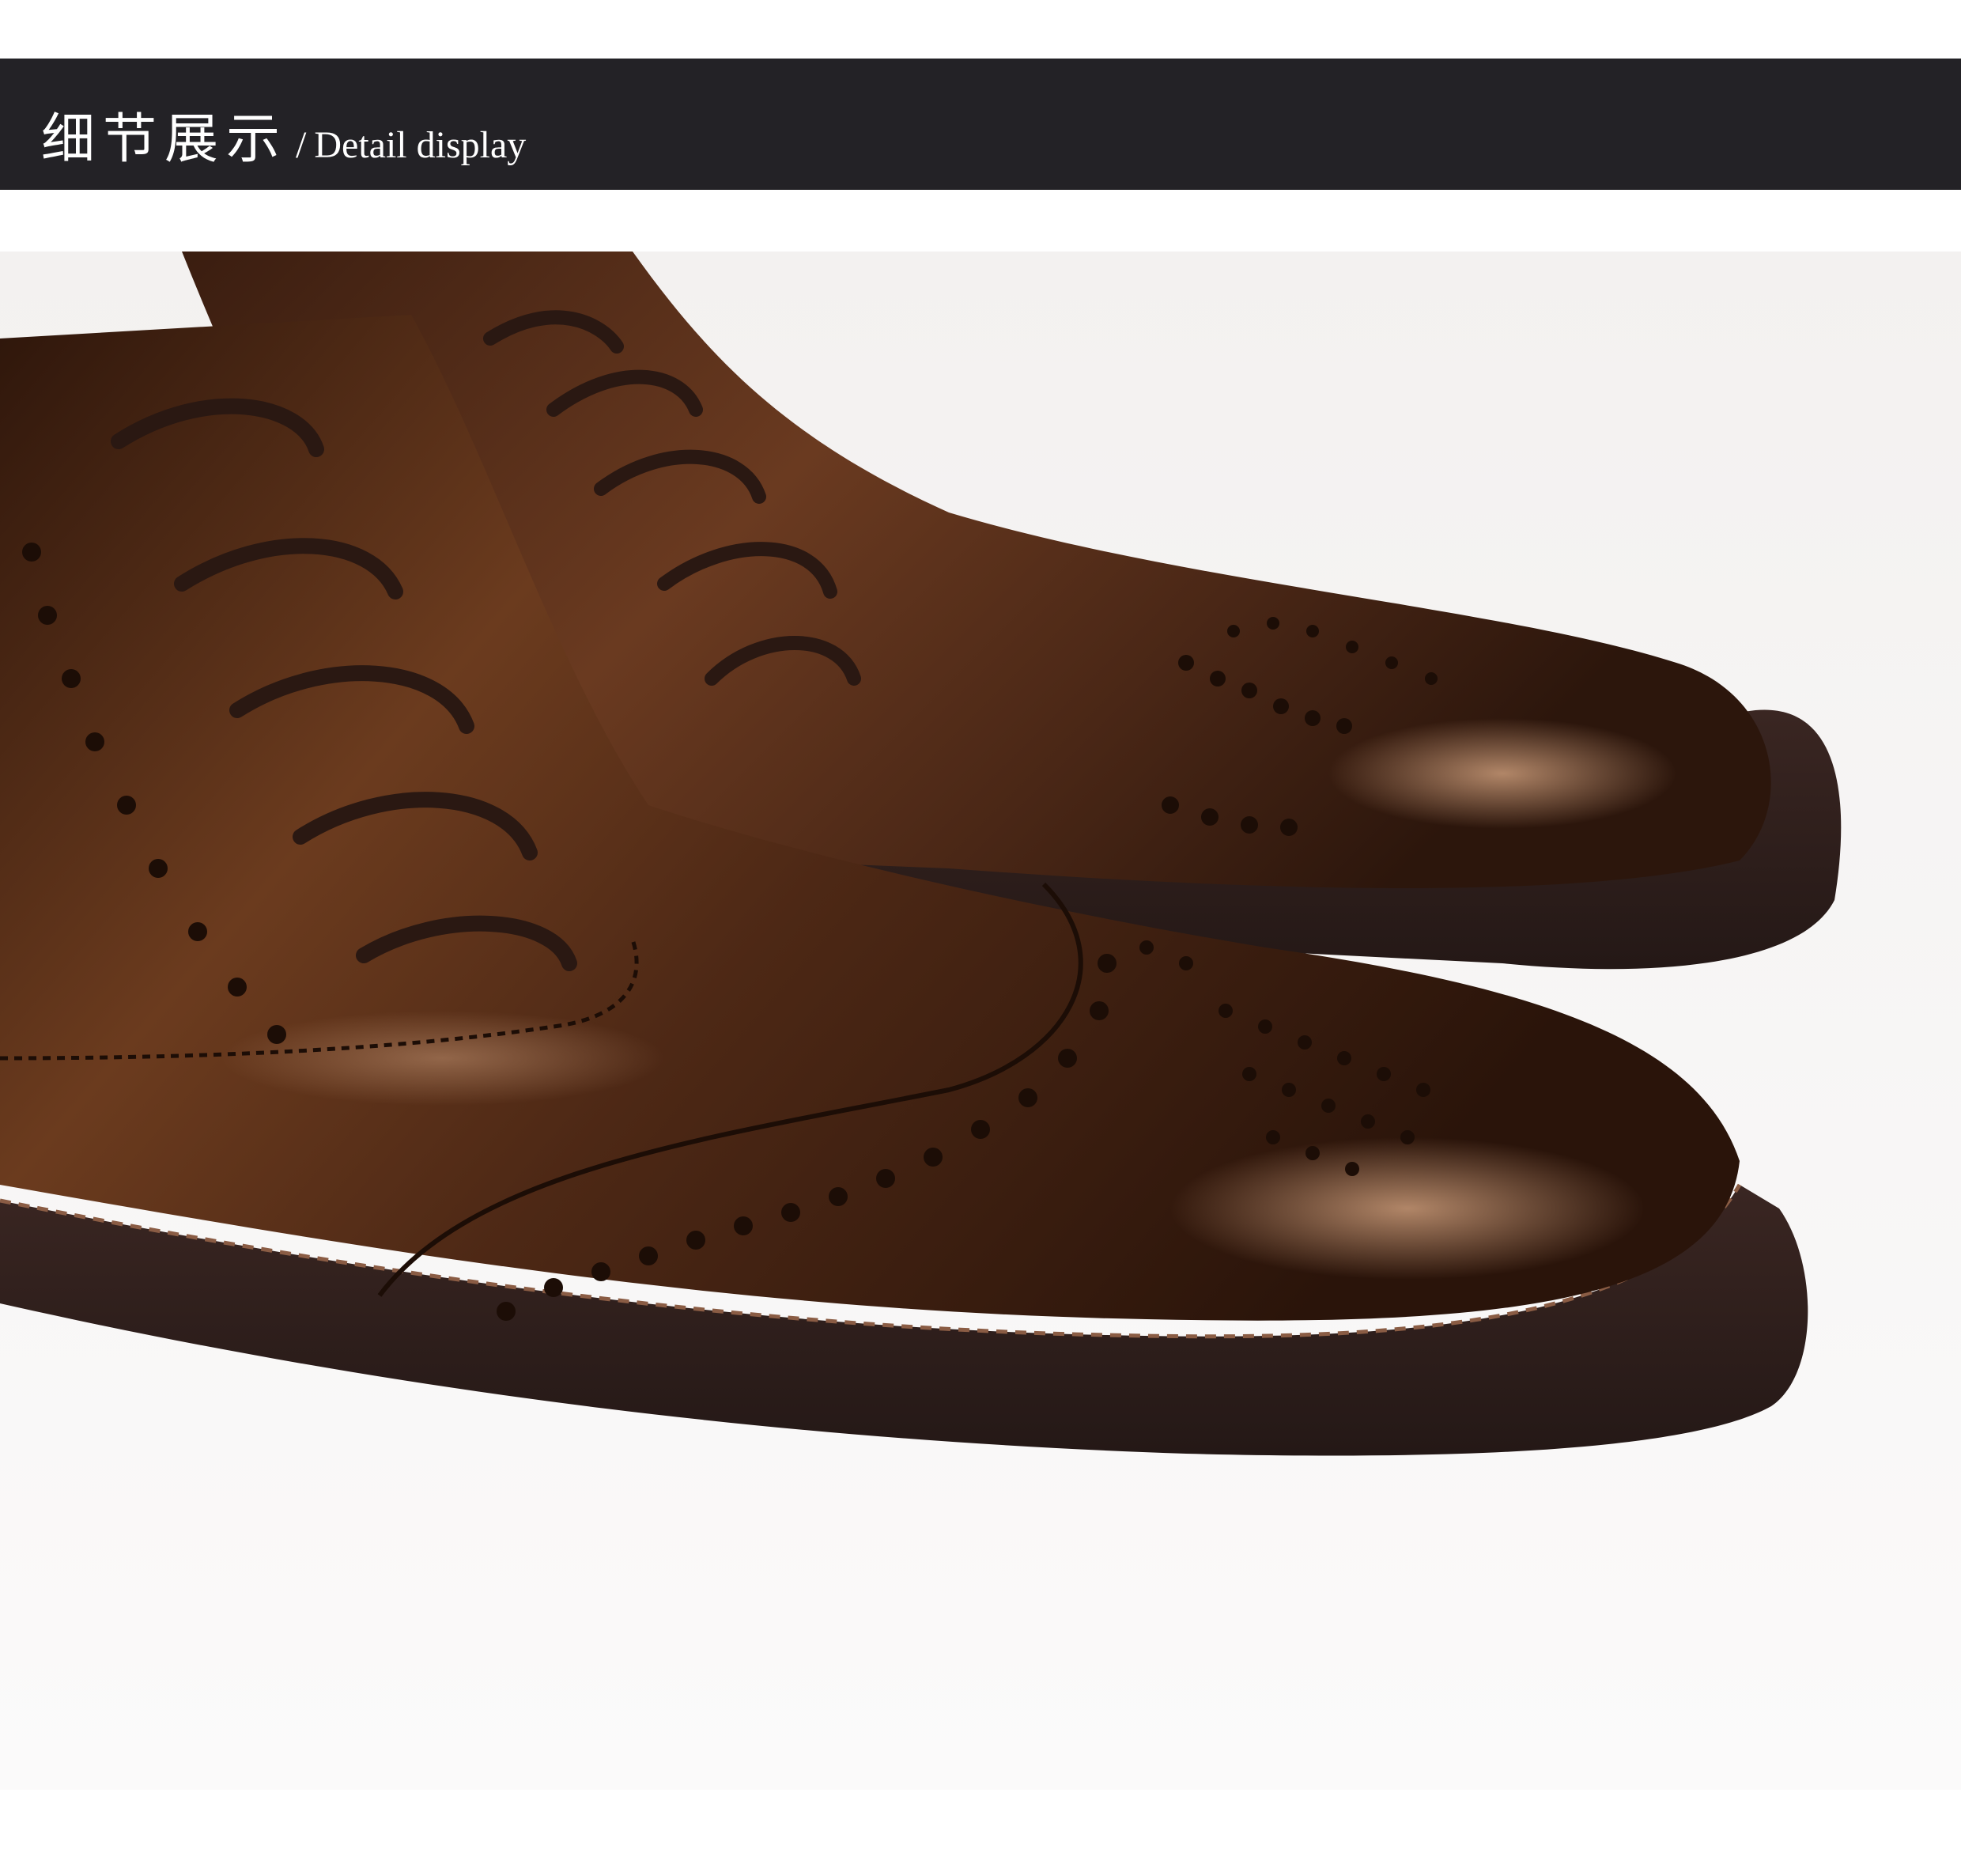  What do you see at coordinates (1502, 773) in the screenshot?
I see `back-boot-shine` at bounding box center [1502, 773].